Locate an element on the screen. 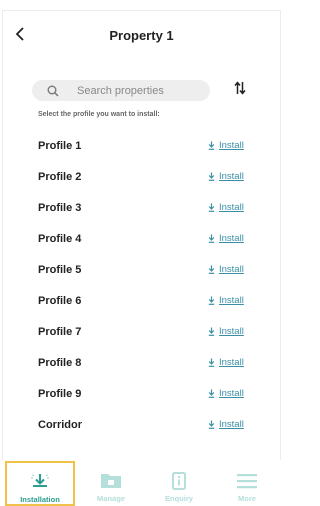 This screenshot has width=320, height=506. list-item: Profile 4 Install is located at coordinates (141, 239).